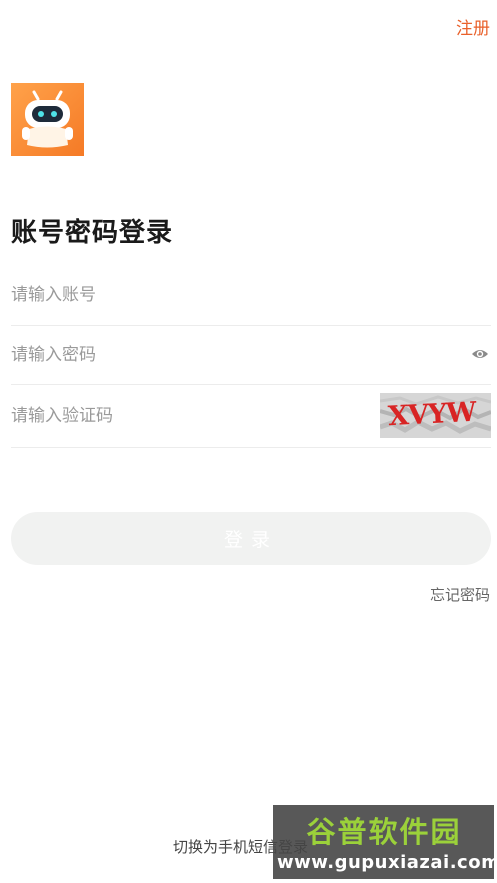 The height and width of the screenshot is (883, 497). Describe the element at coordinates (432, 414) in the screenshot. I see `captcha-text: XVYW` at that location.